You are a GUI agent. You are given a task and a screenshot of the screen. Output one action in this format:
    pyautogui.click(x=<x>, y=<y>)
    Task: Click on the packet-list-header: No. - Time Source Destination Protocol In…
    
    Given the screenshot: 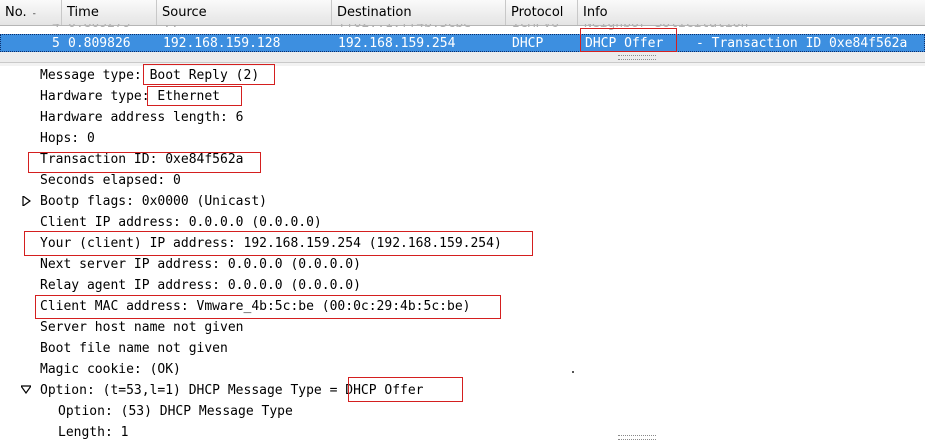 What is the action you would take?
    pyautogui.click(x=462, y=13)
    